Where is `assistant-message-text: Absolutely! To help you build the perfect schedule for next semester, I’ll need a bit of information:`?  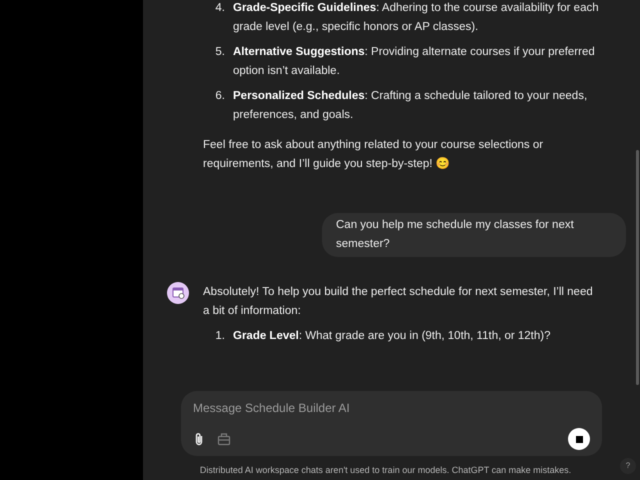
assistant-message-text: Absolutely! To help you build the perfect schedule for next semester, I’ll need a bit of information: is located at coordinates (398, 302).